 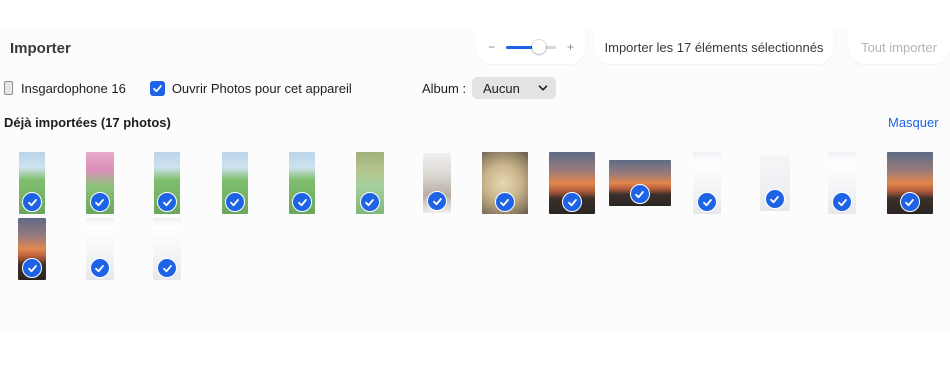 What do you see at coordinates (491, 47) in the screenshot?
I see `zoom-out-button: −` at bounding box center [491, 47].